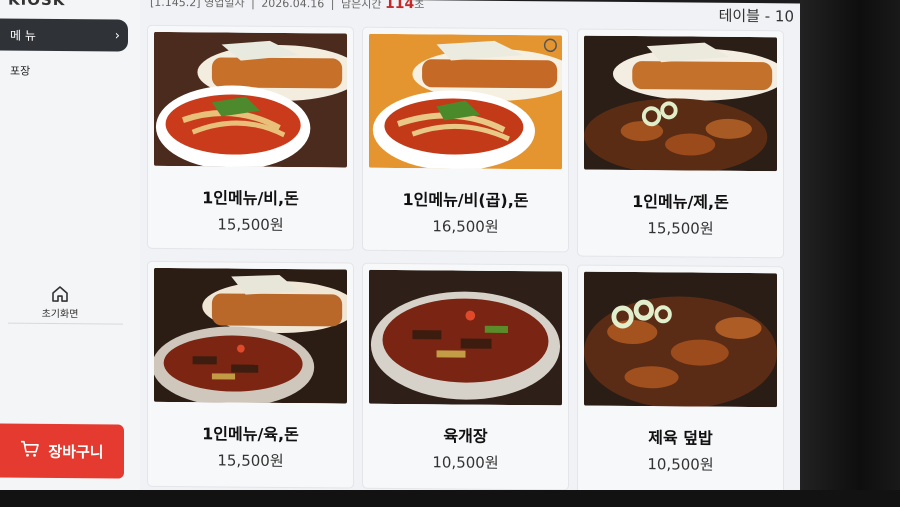 The height and width of the screenshot is (507, 900). I want to click on home-icon, so click(60, 294).